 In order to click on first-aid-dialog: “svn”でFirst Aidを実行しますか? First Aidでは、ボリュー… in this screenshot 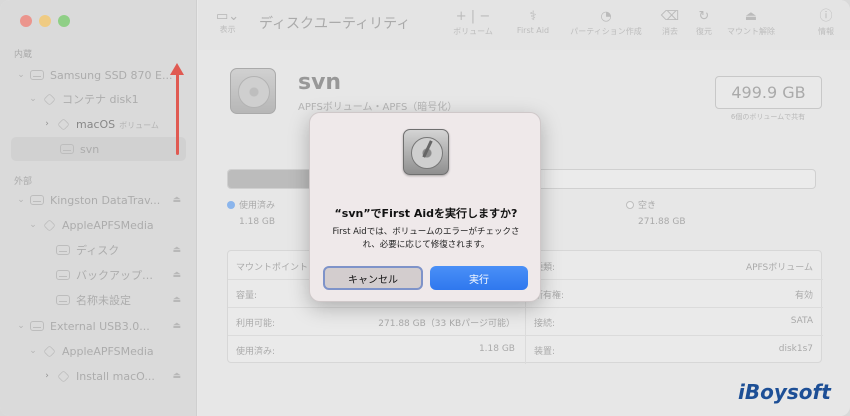, I will do `click(425, 207)`.